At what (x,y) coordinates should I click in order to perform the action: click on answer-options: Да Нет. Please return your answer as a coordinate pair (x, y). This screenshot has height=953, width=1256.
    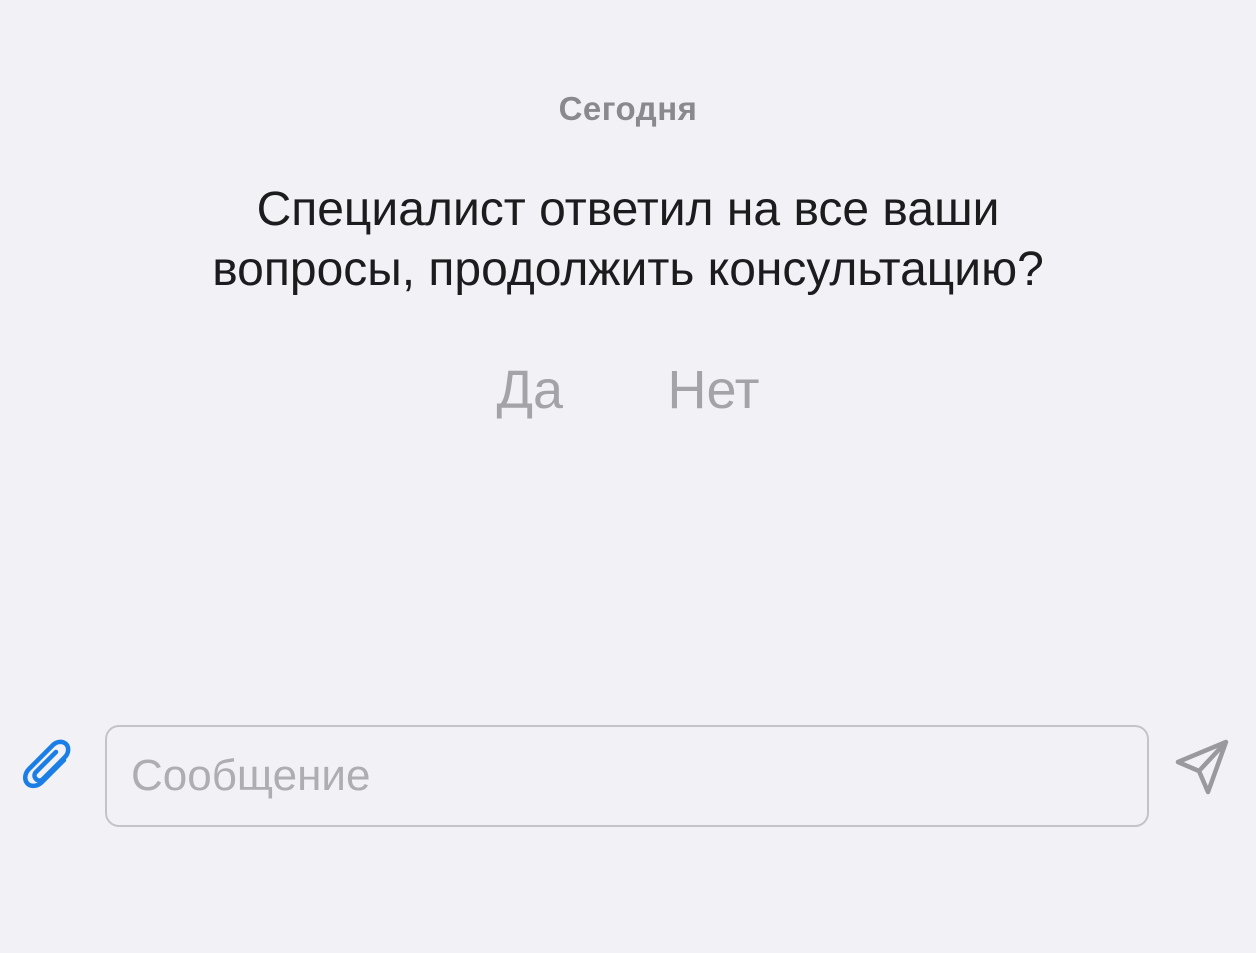
    Looking at the image, I should click on (628, 390).